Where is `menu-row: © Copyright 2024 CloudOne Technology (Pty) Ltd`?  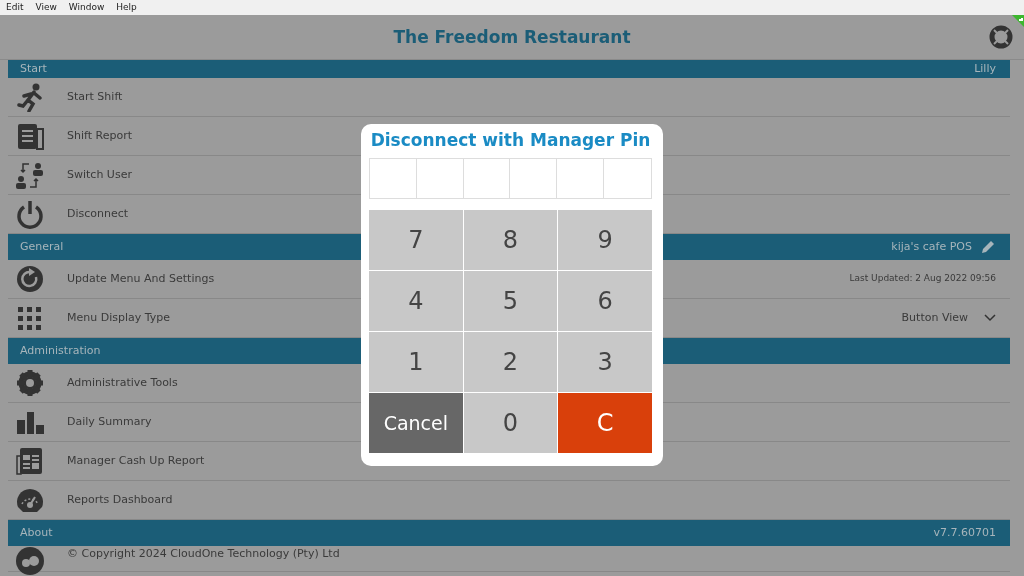 menu-row: © Copyright 2024 CloudOne Technology (Pty) Ltd is located at coordinates (509, 559).